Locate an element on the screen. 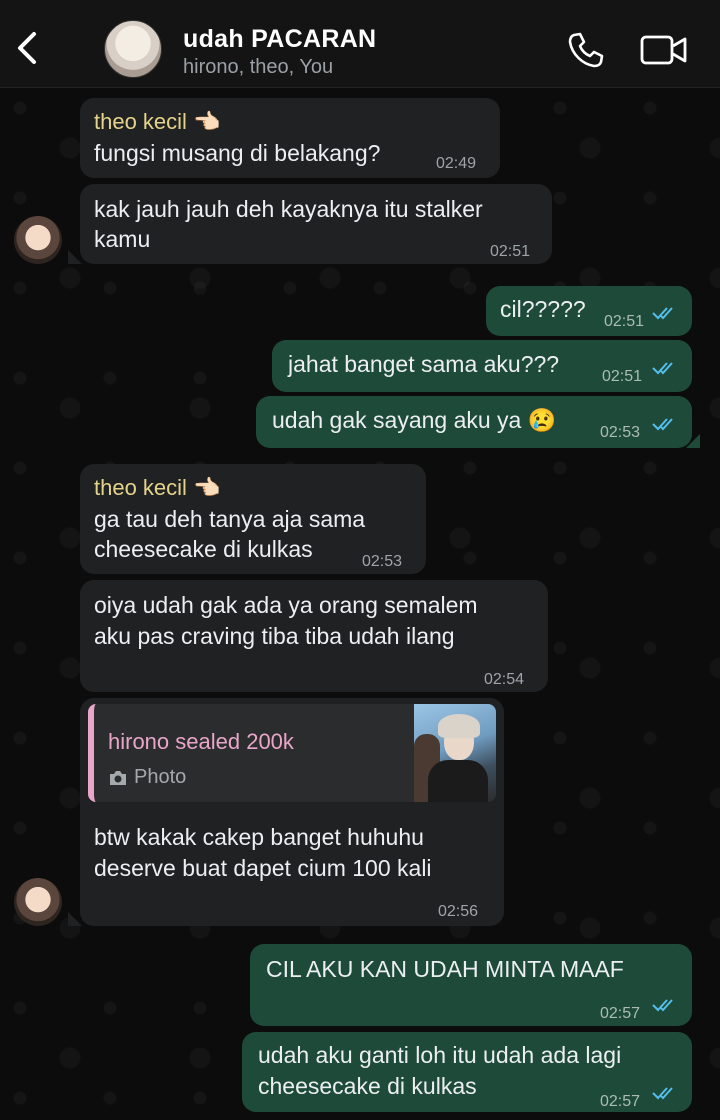 The height and width of the screenshot is (1120, 720). back-button is located at coordinates (28, 48).